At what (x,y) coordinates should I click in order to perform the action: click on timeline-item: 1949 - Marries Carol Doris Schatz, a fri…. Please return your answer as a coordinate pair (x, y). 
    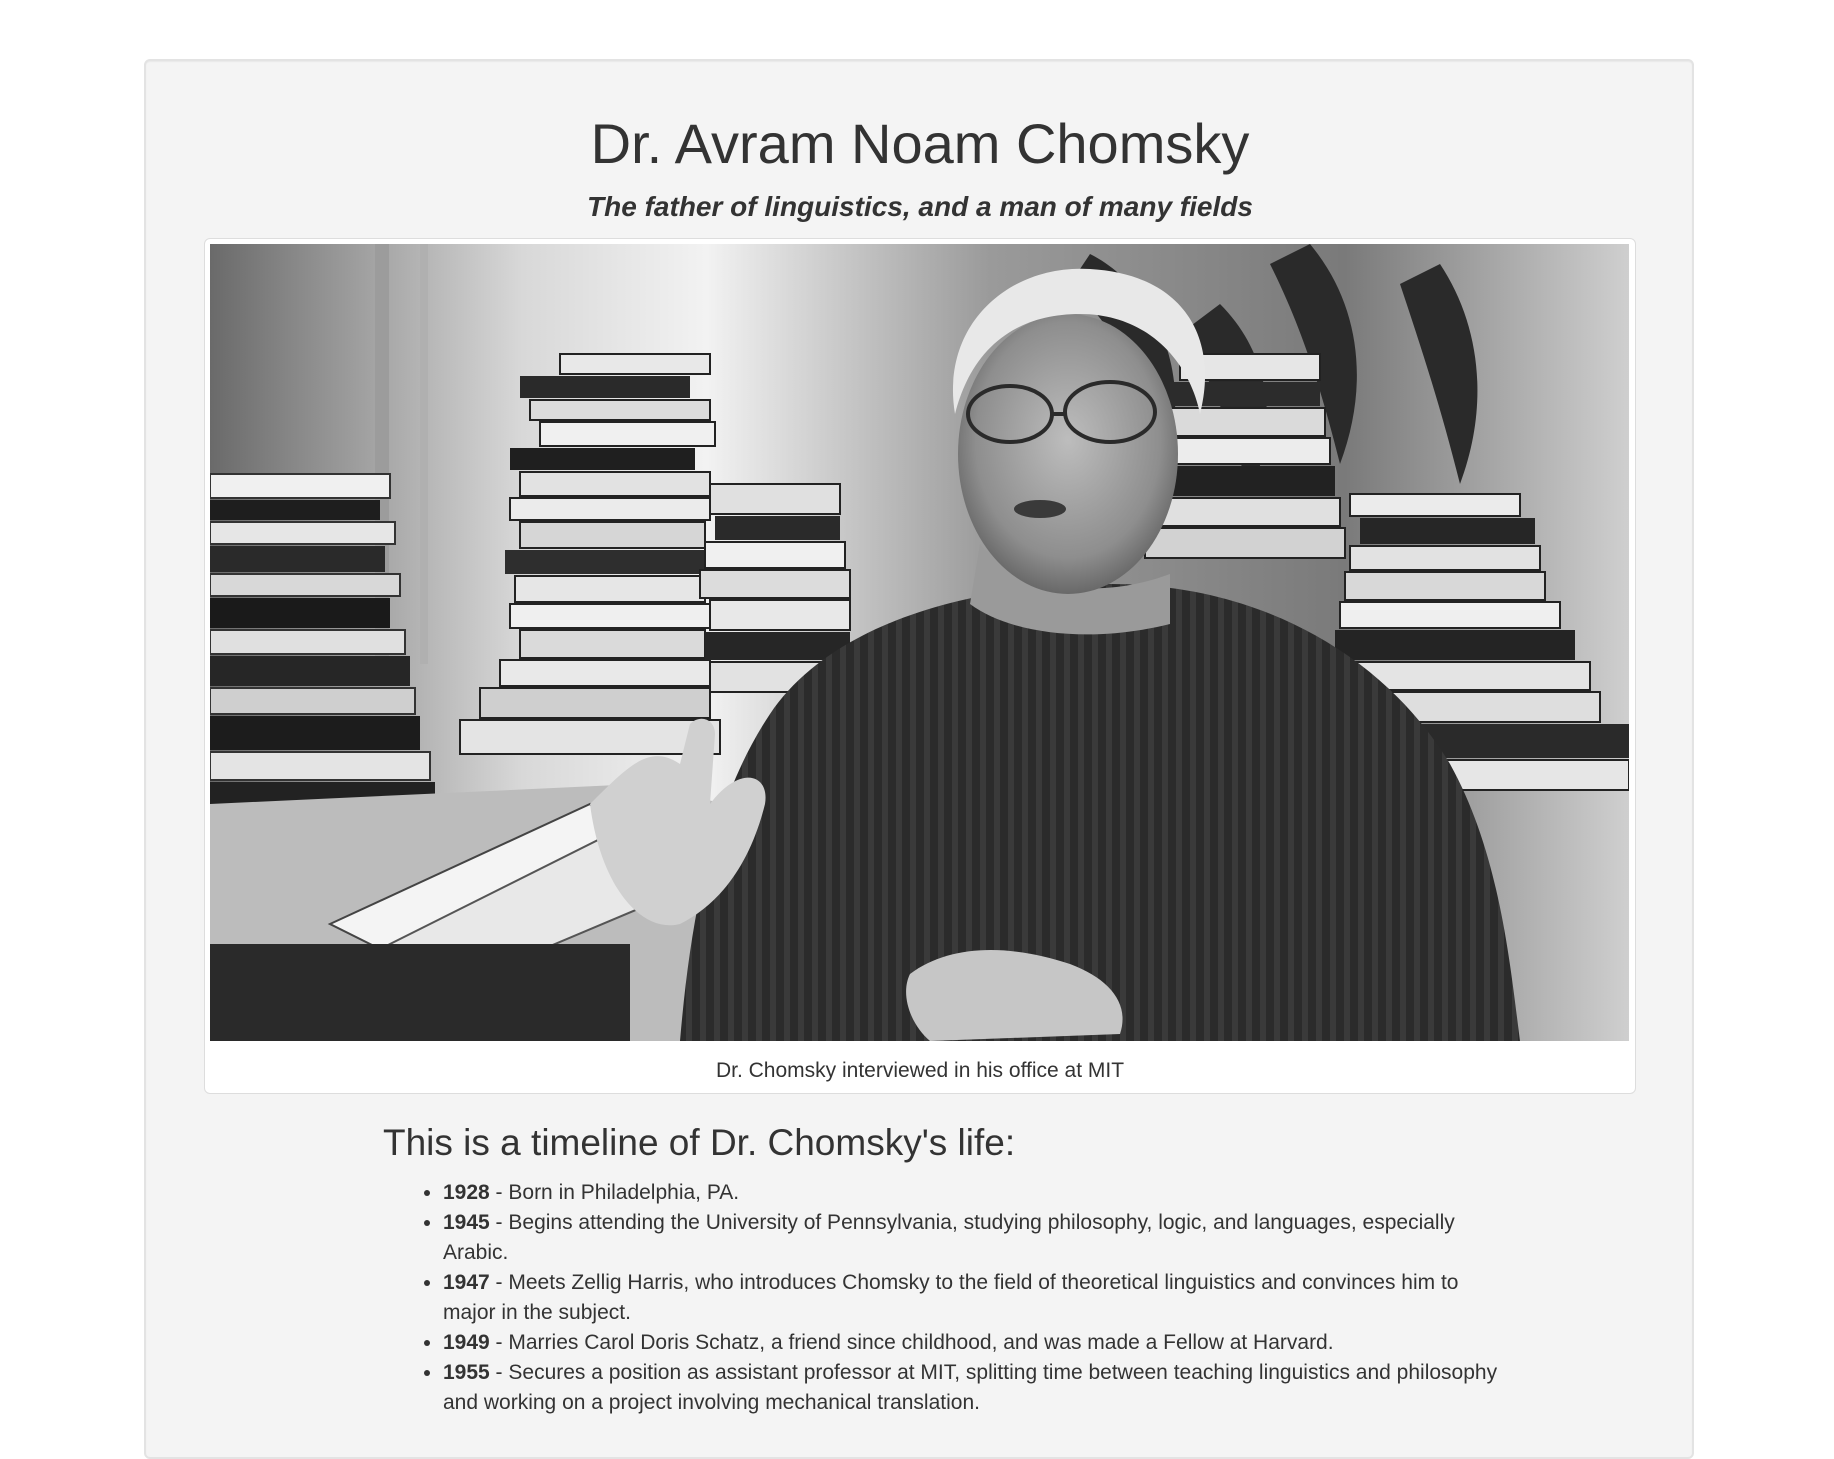
    Looking at the image, I should click on (978, 1343).